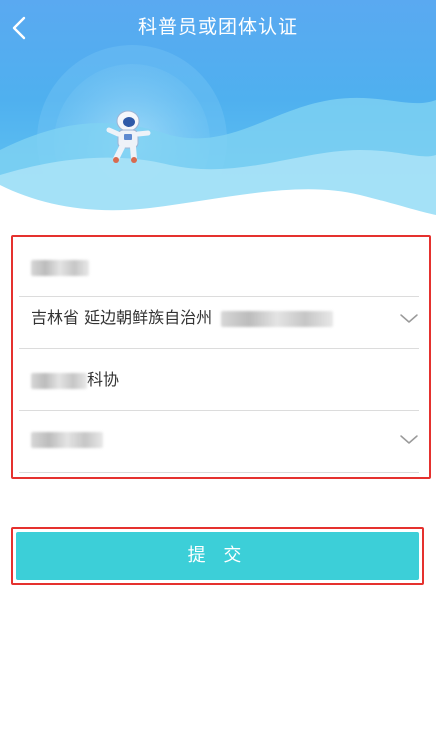 This screenshot has height=750, width=436. What do you see at coordinates (219, 442) in the screenshot?
I see `type-select` at bounding box center [219, 442].